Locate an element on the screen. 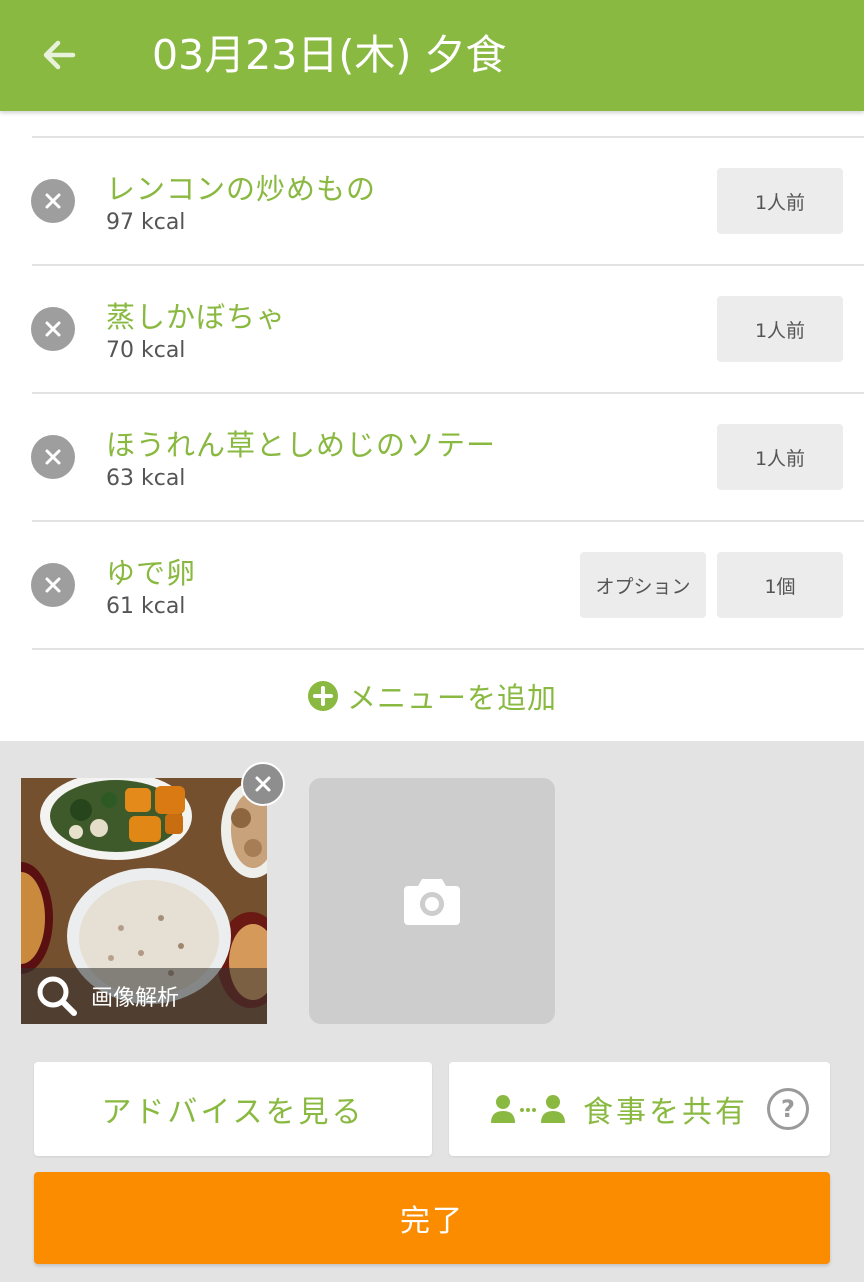  done-button: 完了 is located at coordinates (432, 1218).